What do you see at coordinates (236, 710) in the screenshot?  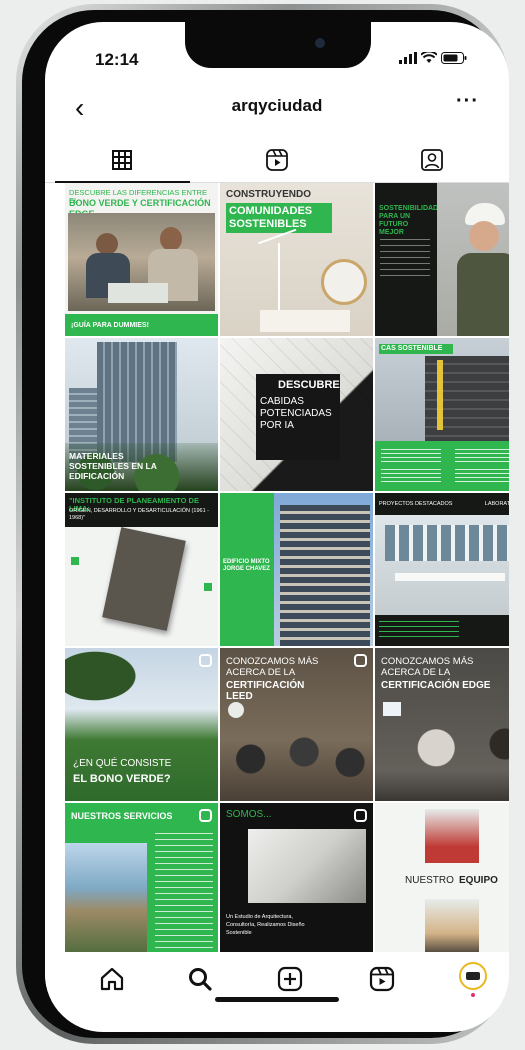 I see `leed-badge` at bounding box center [236, 710].